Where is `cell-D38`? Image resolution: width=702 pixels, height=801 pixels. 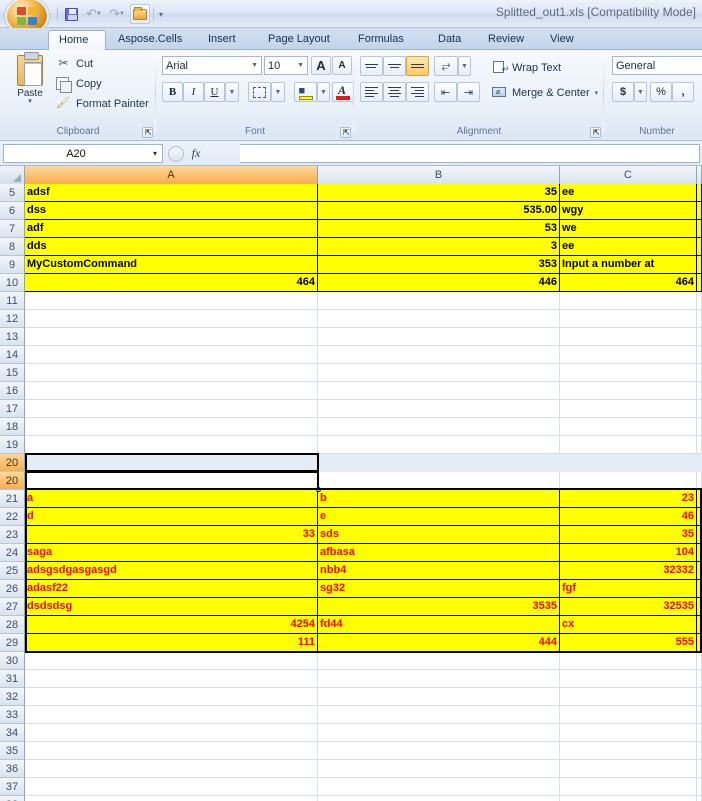 cell-D38 is located at coordinates (699, 798).